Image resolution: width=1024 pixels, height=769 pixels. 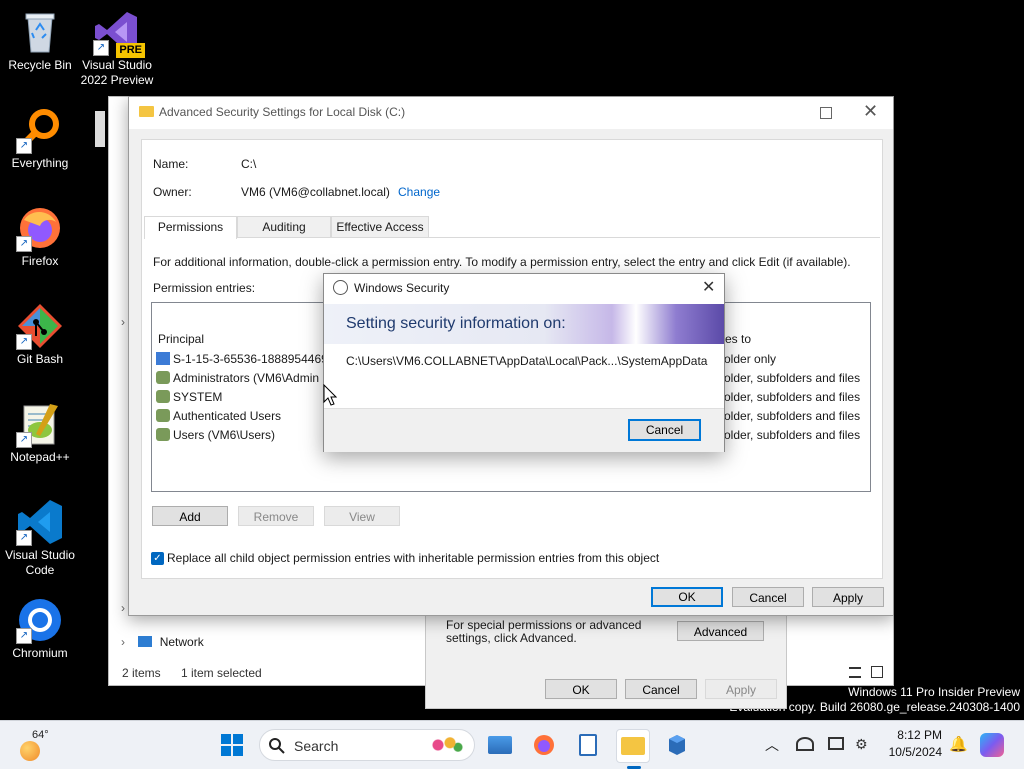 I want to click on add-button: Add, so click(x=190, y=516).